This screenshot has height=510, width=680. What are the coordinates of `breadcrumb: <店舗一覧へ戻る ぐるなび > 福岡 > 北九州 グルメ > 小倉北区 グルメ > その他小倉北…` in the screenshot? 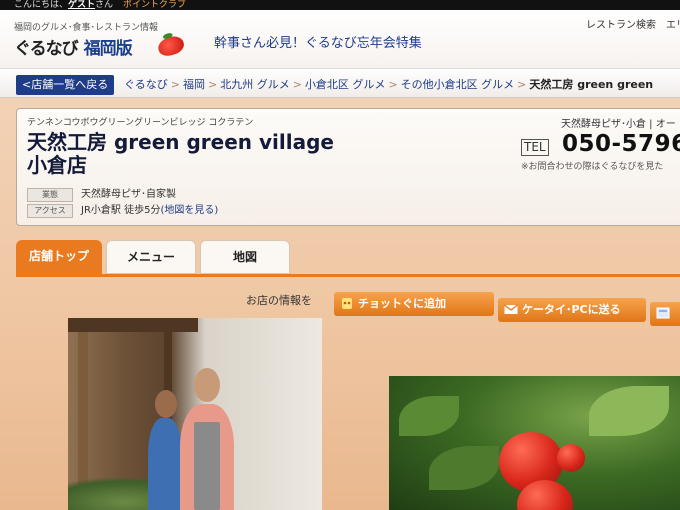 It's located at (340, 83).